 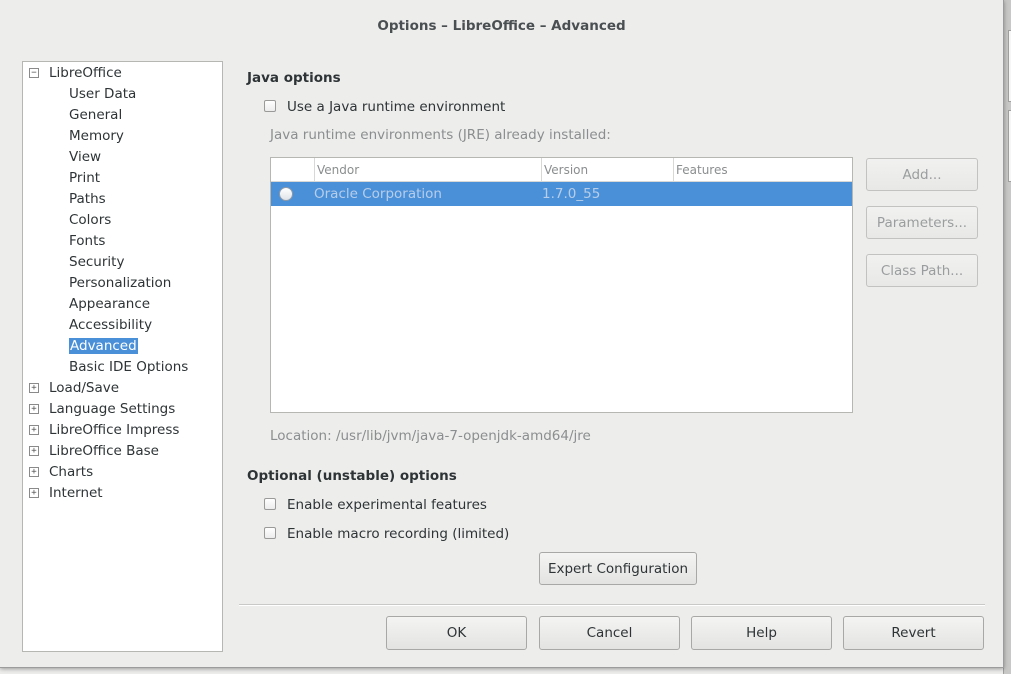 I want to click on macro-recording-label: Enable macro recording (limited), so click(x=398, y=534).